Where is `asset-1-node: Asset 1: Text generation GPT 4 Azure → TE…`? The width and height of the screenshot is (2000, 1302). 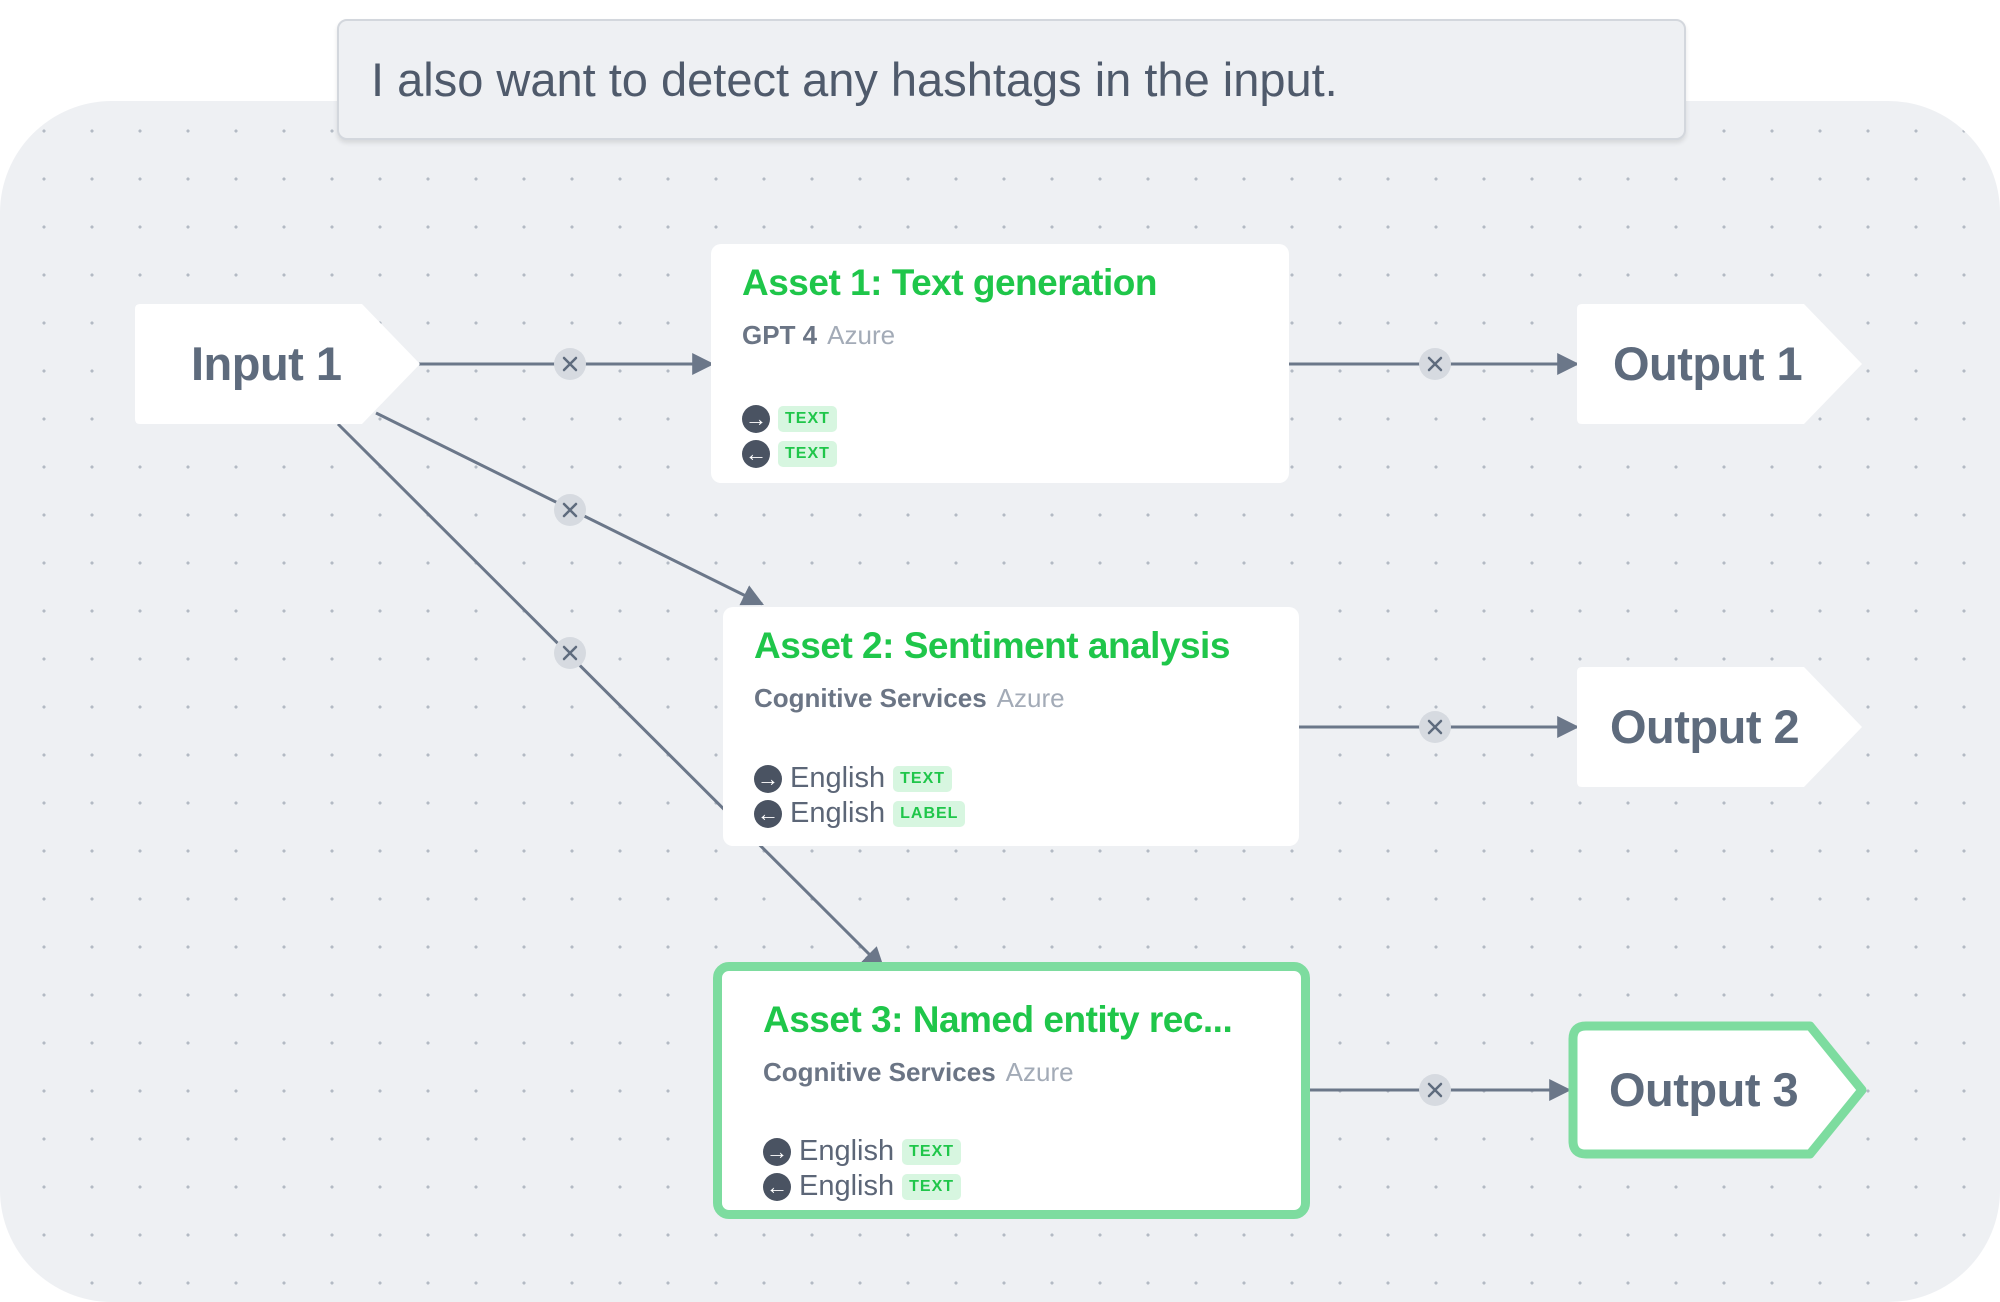 asset-1-node: Asset 1: Text generation GPT 4 Azure → TE… is located at coordinates (1000, 363).